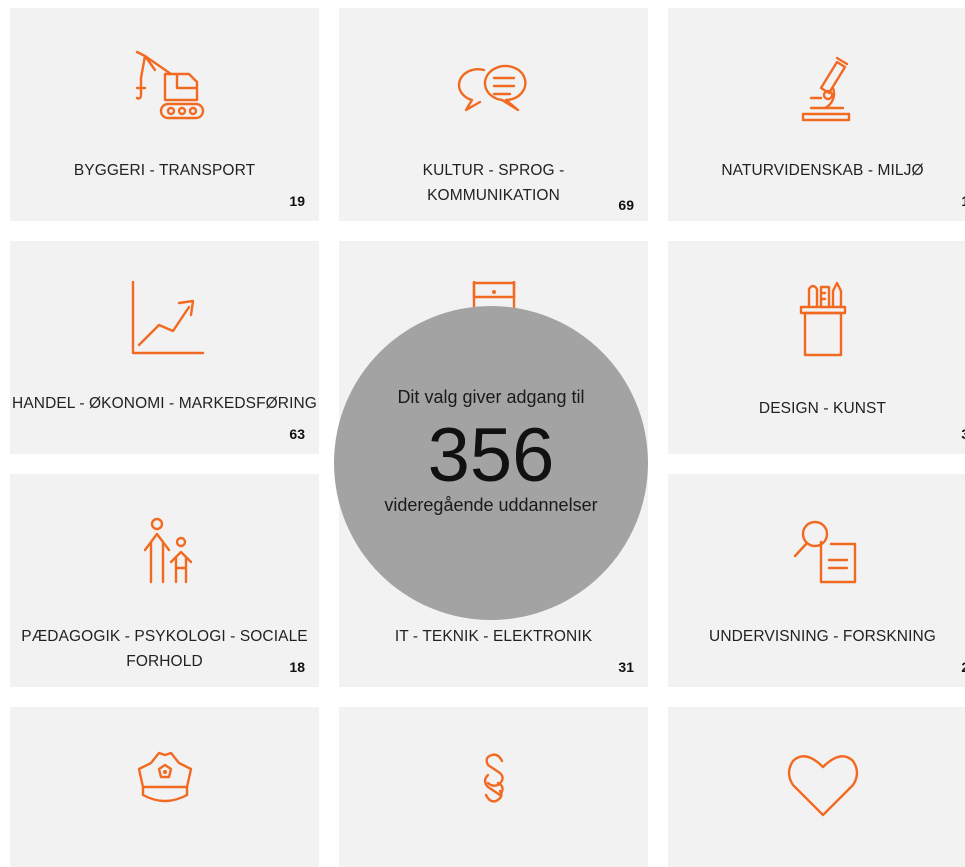  I want to click on category-tile-undervisning-forskning: UNDERVISNING - FORSKNING 25, so click(816, 580).